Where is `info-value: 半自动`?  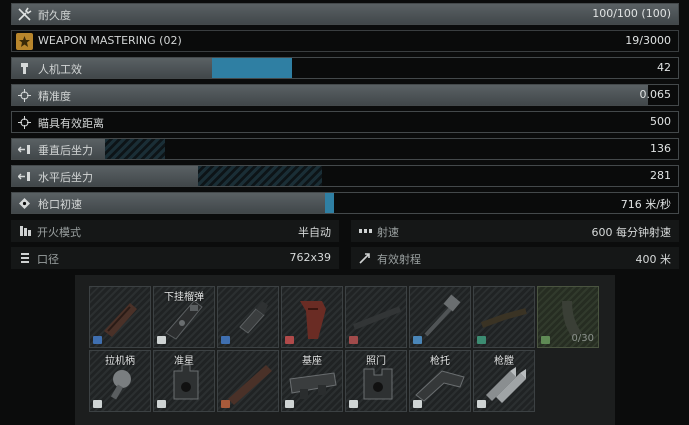
info-value: 半自动 is located at coordinates (314, 232).